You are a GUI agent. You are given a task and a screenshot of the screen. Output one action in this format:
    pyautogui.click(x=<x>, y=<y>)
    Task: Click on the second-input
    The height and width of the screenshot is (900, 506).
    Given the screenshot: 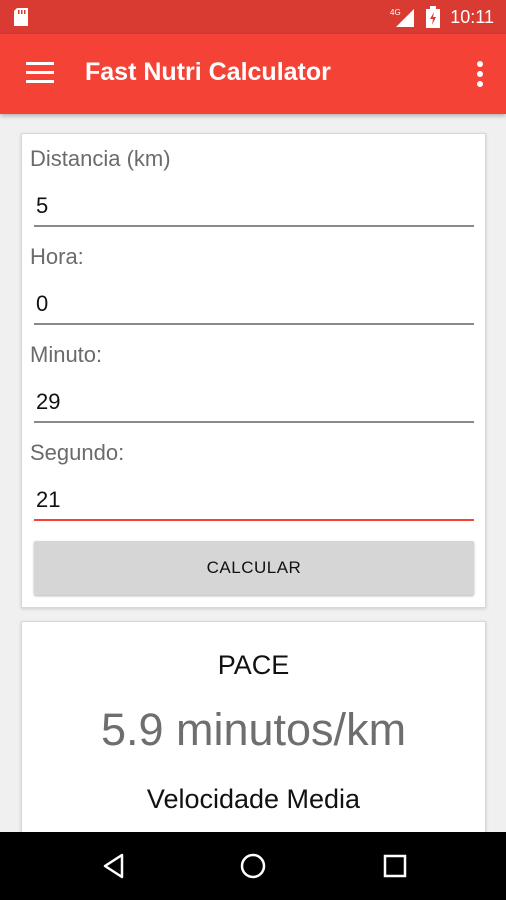 What is the action you would take?
    pyautogui.click(x=254, y=501)
    